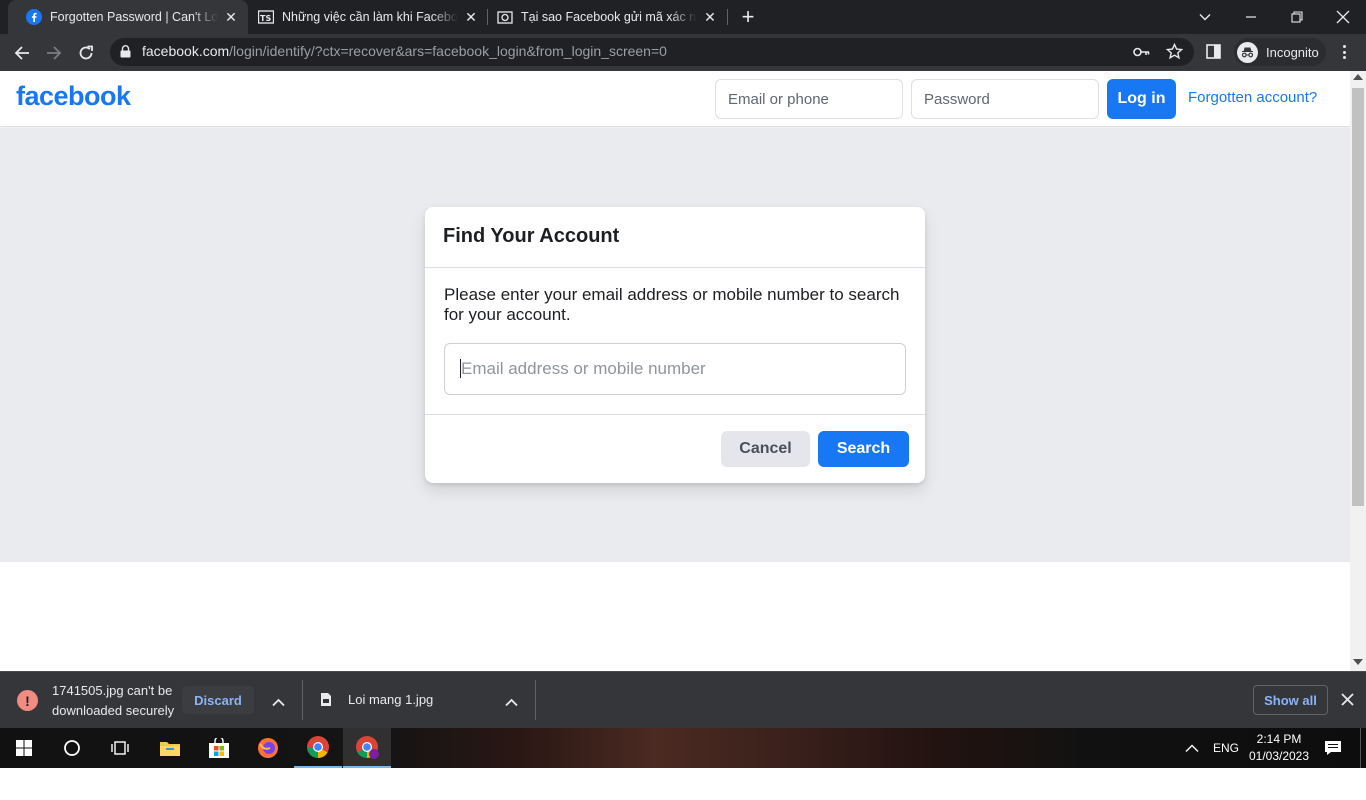  I want to click on url-host: facebook.com, so click(186, 51).